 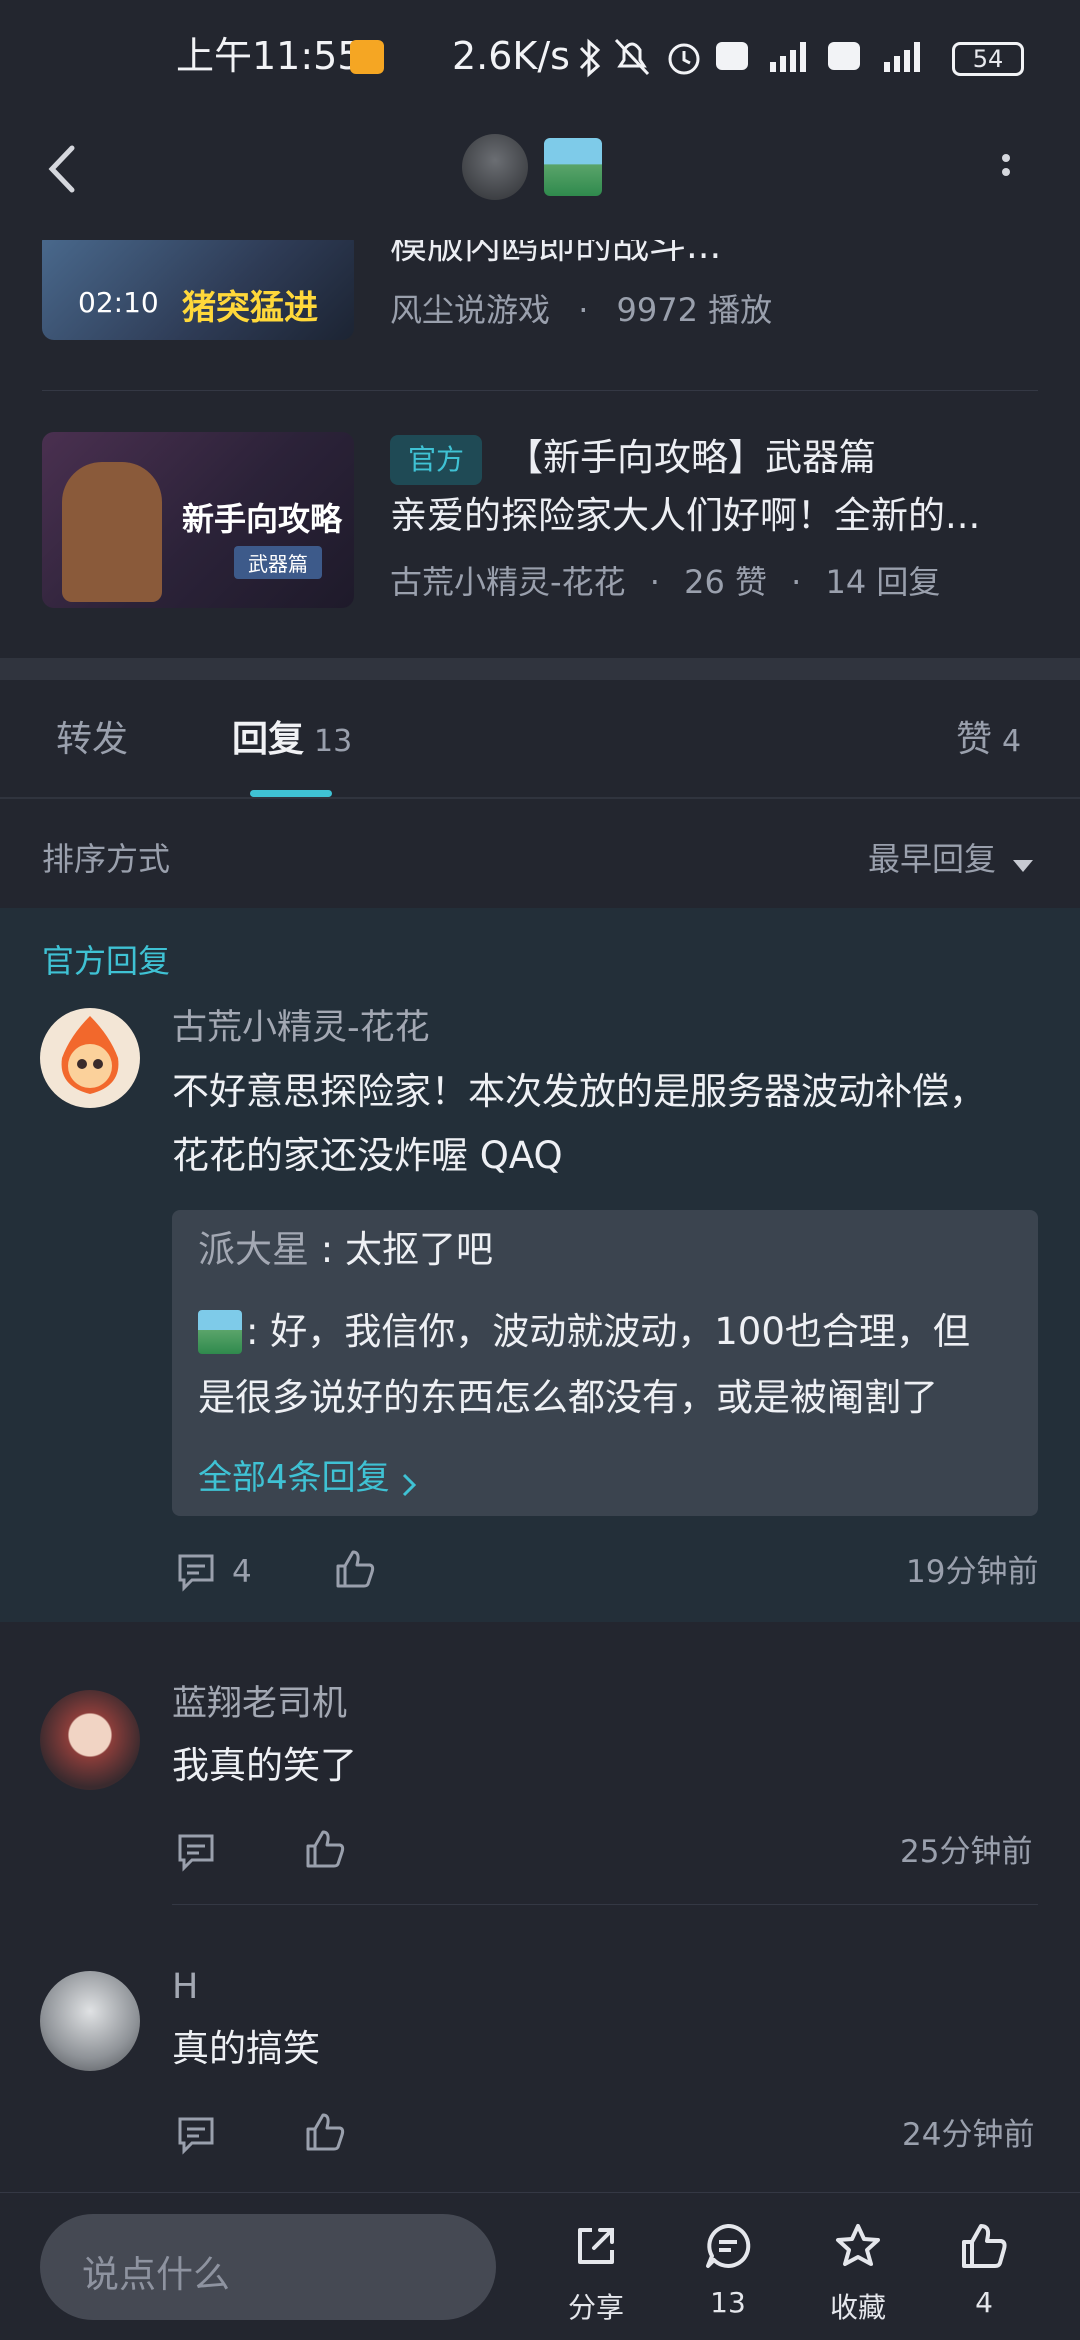 What do you see at coordinates (972, 1572) in the screenshot?
I see `comment-time: 19分钟前` at bounding box center [972, 1572].